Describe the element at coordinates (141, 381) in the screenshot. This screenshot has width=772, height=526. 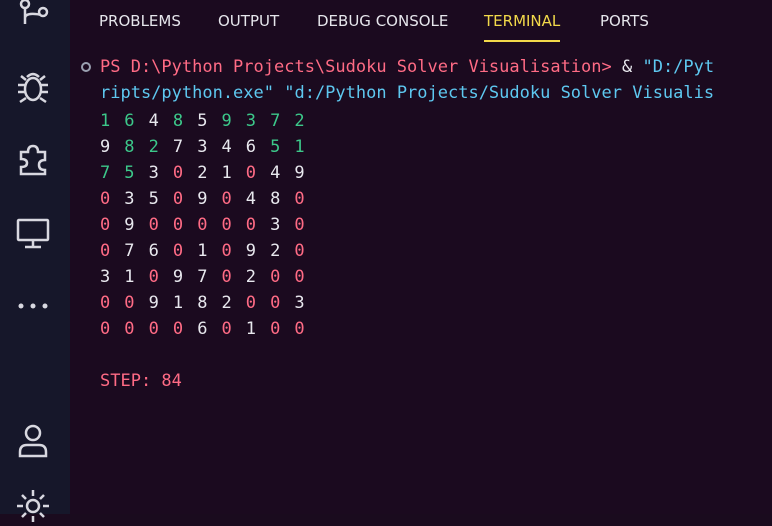
I see `step-counter: STEP: 84` at that location.